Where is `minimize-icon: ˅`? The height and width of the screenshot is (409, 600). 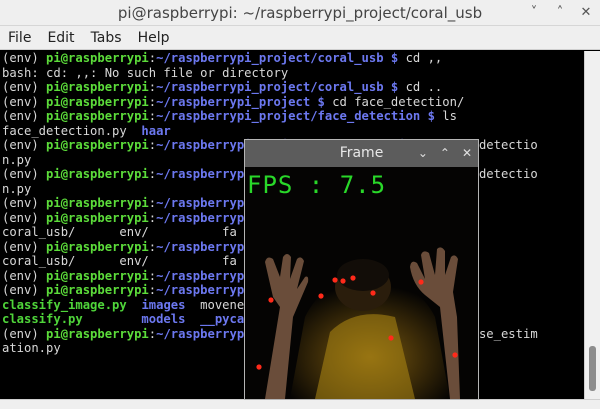
minimize-icon: ˅ is located at coordinates (534, 13).